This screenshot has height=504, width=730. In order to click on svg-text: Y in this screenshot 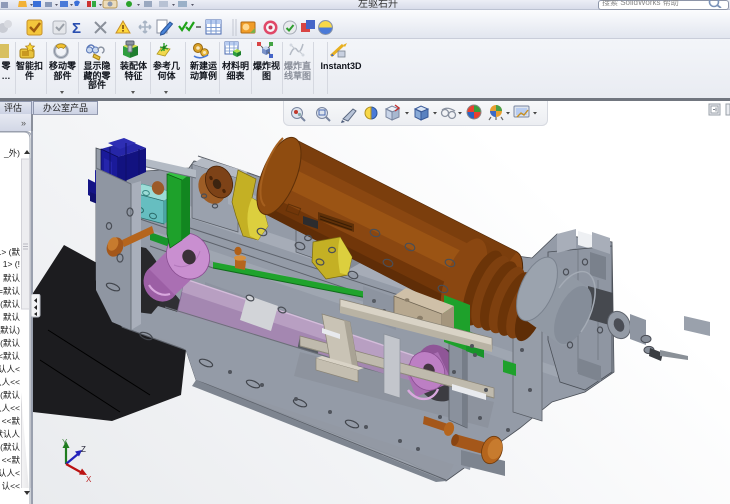, I will do `click(65, 442)`.